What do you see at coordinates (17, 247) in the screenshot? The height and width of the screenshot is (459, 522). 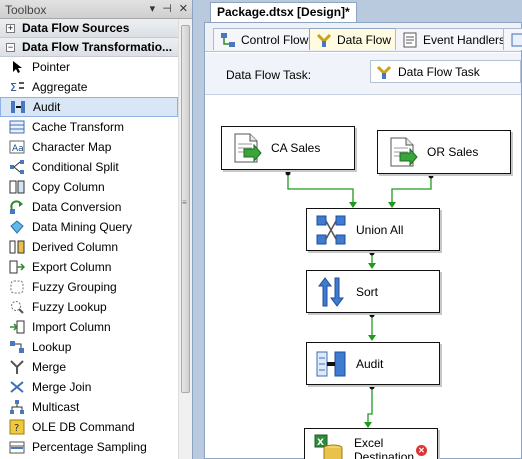 I see `derived-column-icon` at bounding box center [17, 247].